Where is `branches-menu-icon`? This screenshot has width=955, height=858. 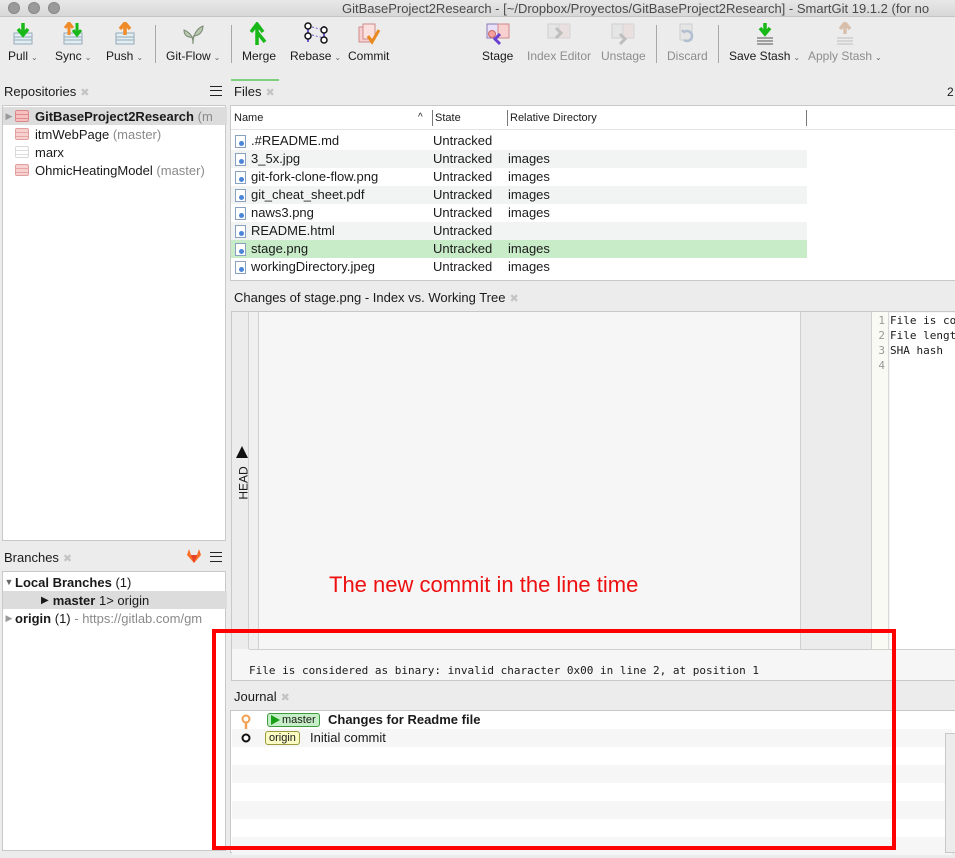
branches-menu-icon is located at coordinates (216, 557).